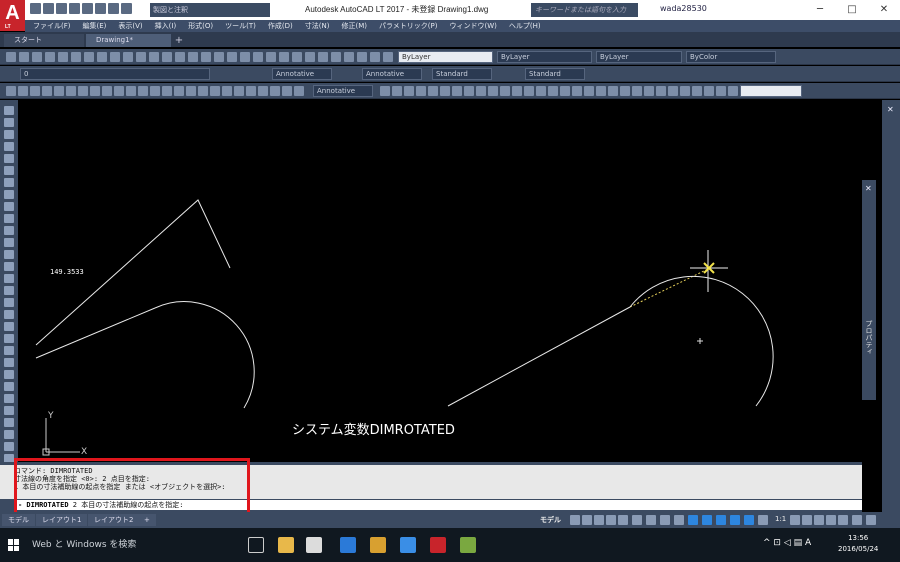 The width and height of the screenshot is (900, 562). Describe the element at coordinates (408, 26) in the screenshot. I see `menu-item: パラメトリック(P)` at that location.